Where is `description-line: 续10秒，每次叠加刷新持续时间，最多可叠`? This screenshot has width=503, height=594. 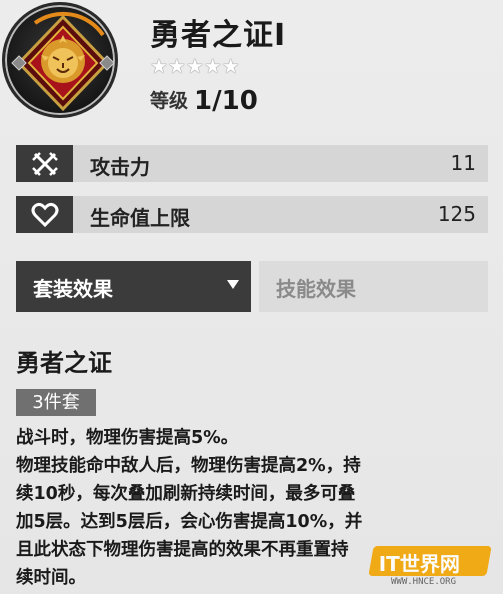 description-line: 续10秒，每次叠加刷新持续时间，最多可叠 is located at coordinates (186, 494).